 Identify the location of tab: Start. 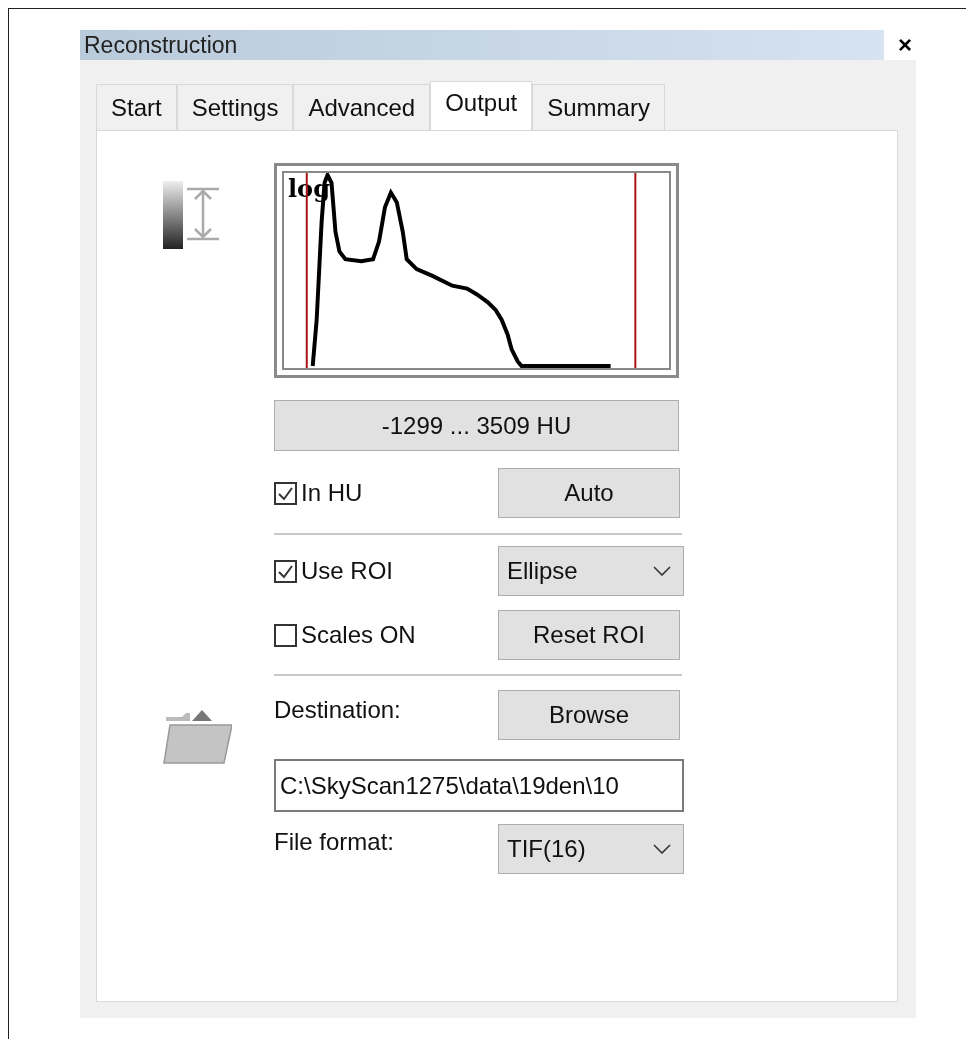
(136, 107).